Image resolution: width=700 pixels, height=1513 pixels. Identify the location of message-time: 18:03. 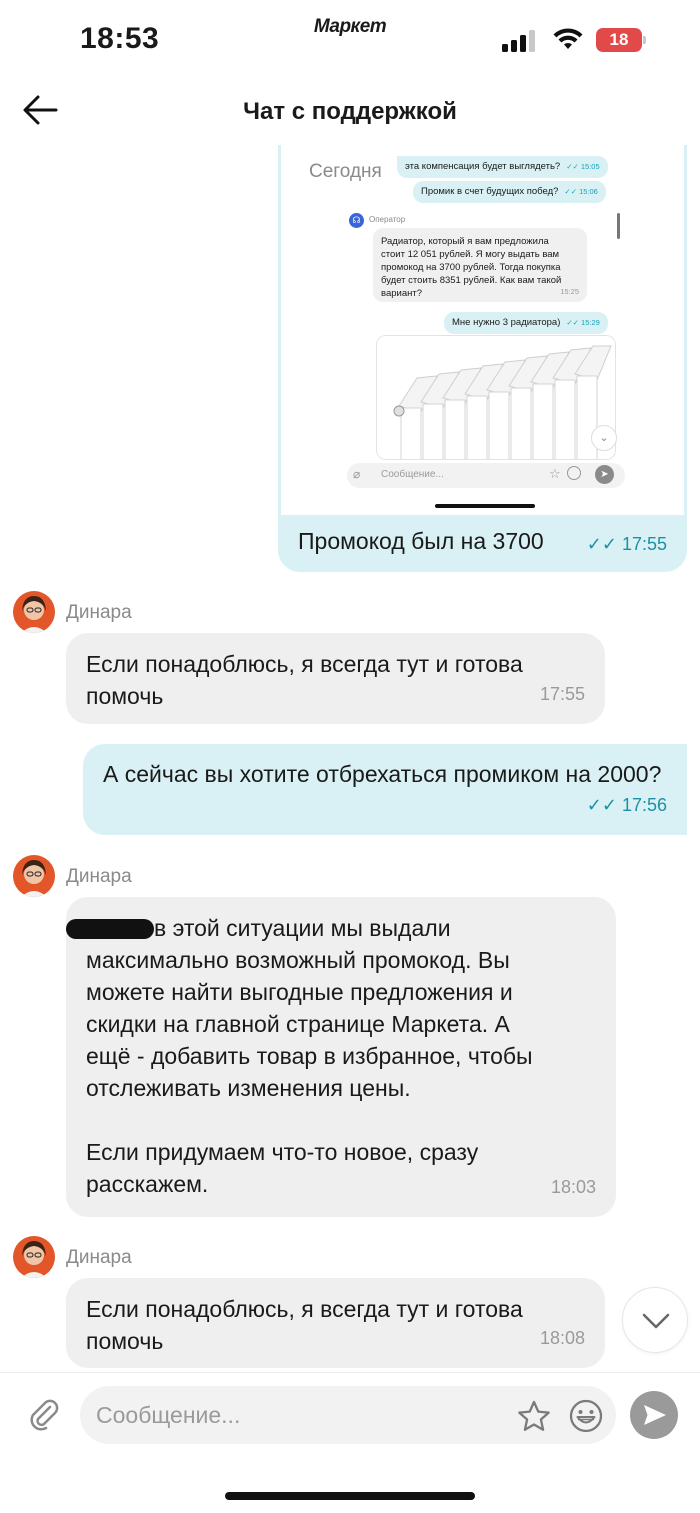
(573, 1187).